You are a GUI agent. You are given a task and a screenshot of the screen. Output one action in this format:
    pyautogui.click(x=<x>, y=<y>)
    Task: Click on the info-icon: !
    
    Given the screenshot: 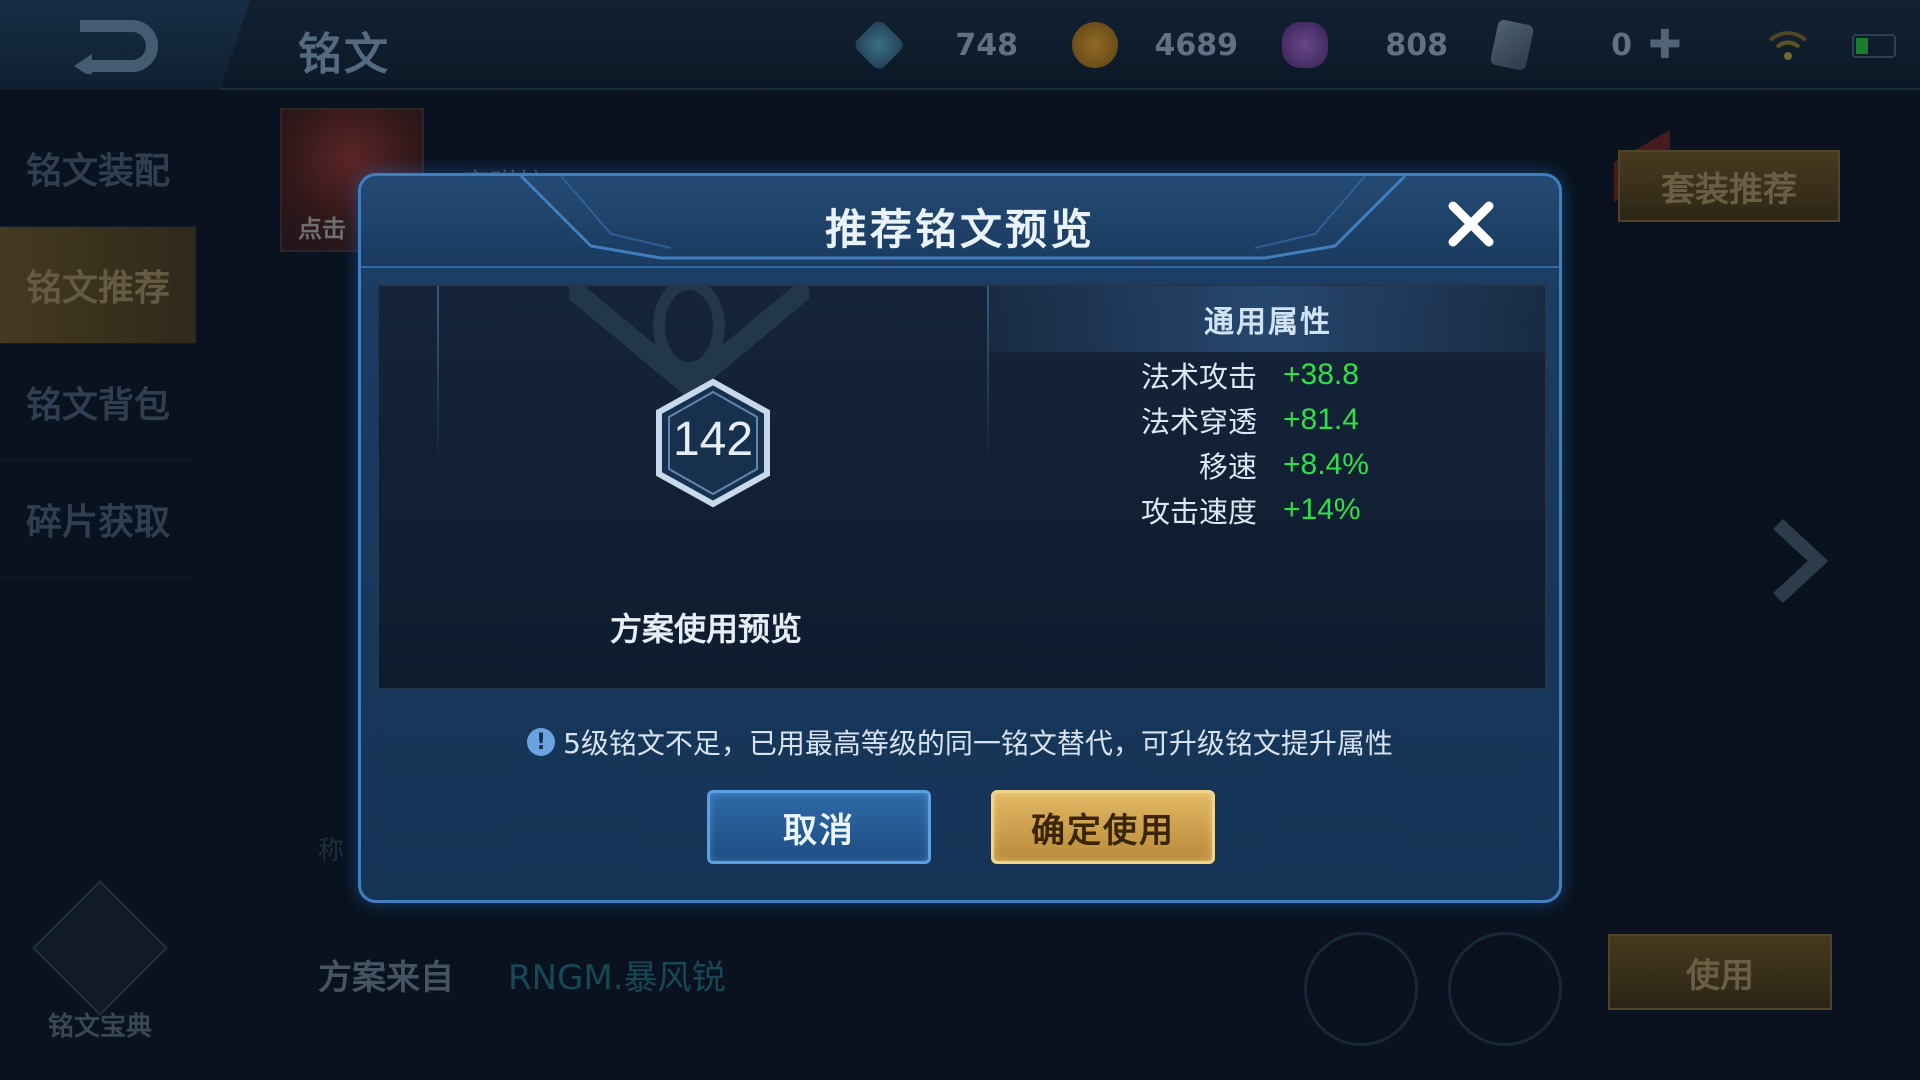 What is the action you would take?
    pyautogui.click(x=541, y=742)
    